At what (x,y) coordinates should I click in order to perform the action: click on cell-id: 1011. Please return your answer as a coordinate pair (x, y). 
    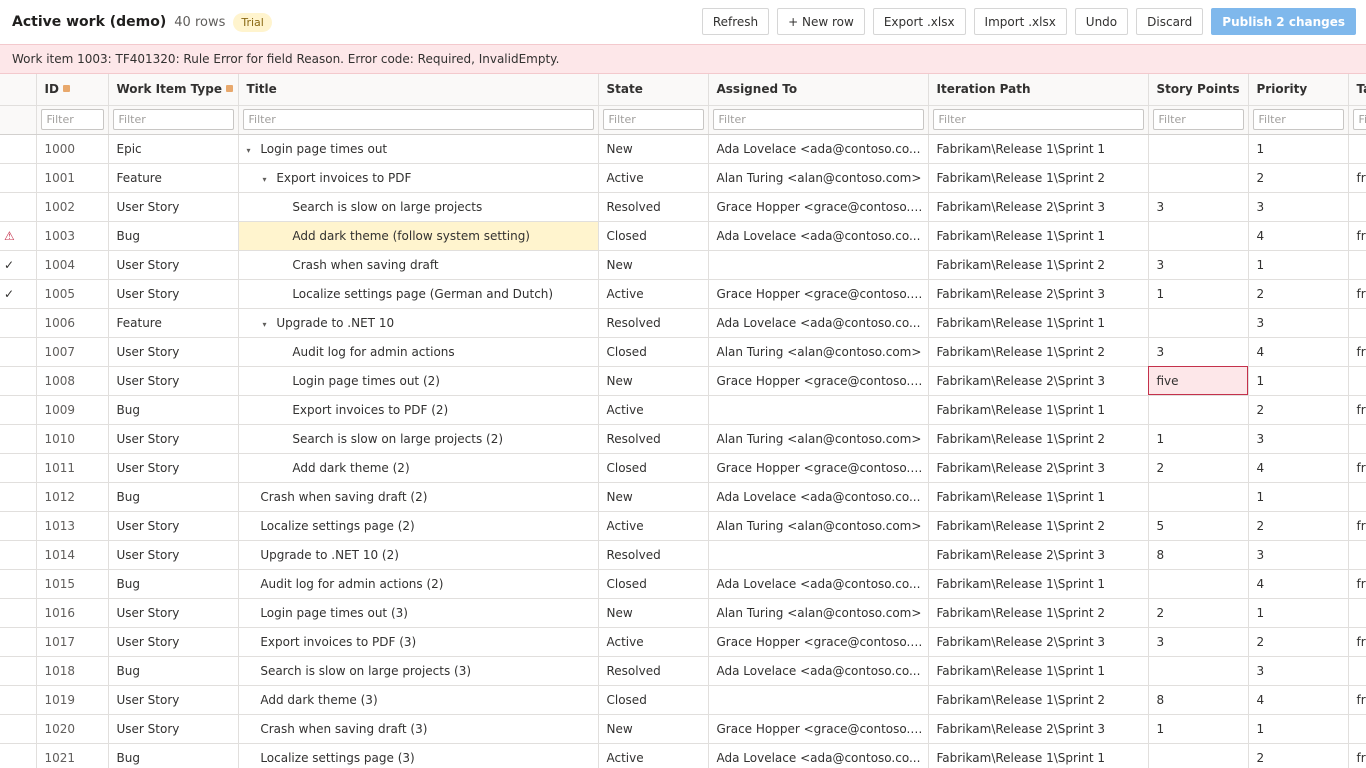
    Looking at the image, I should click on (72, 468).